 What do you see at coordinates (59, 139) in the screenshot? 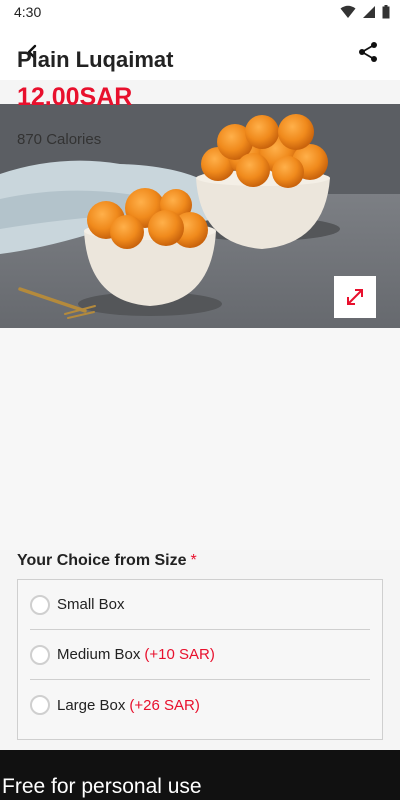
I see `product-calories: 870 Calories` at bounding box center [59, 139].